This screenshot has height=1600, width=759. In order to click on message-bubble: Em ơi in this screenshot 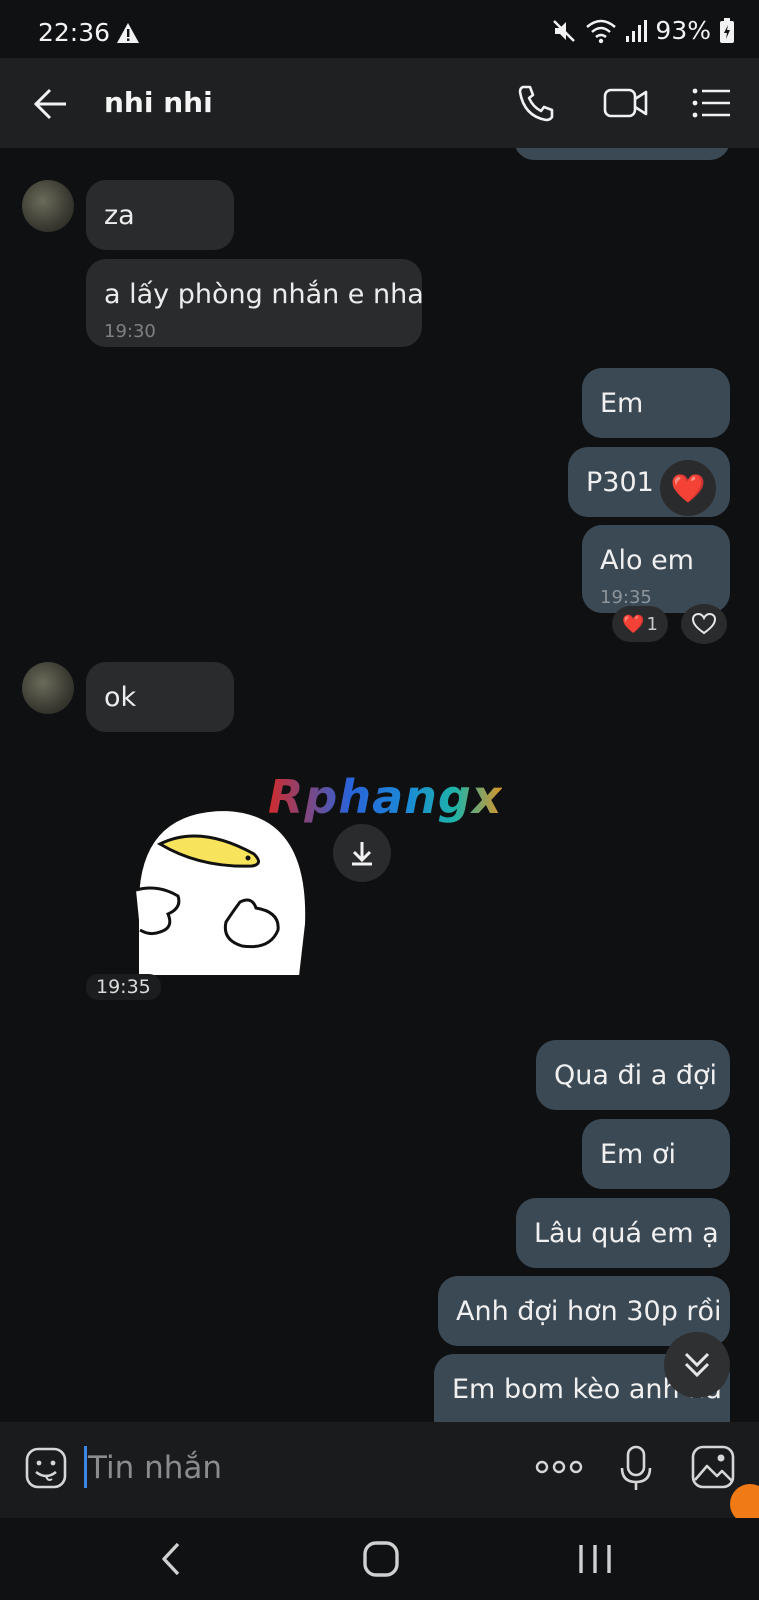, I will do `click(656, 1154)`.